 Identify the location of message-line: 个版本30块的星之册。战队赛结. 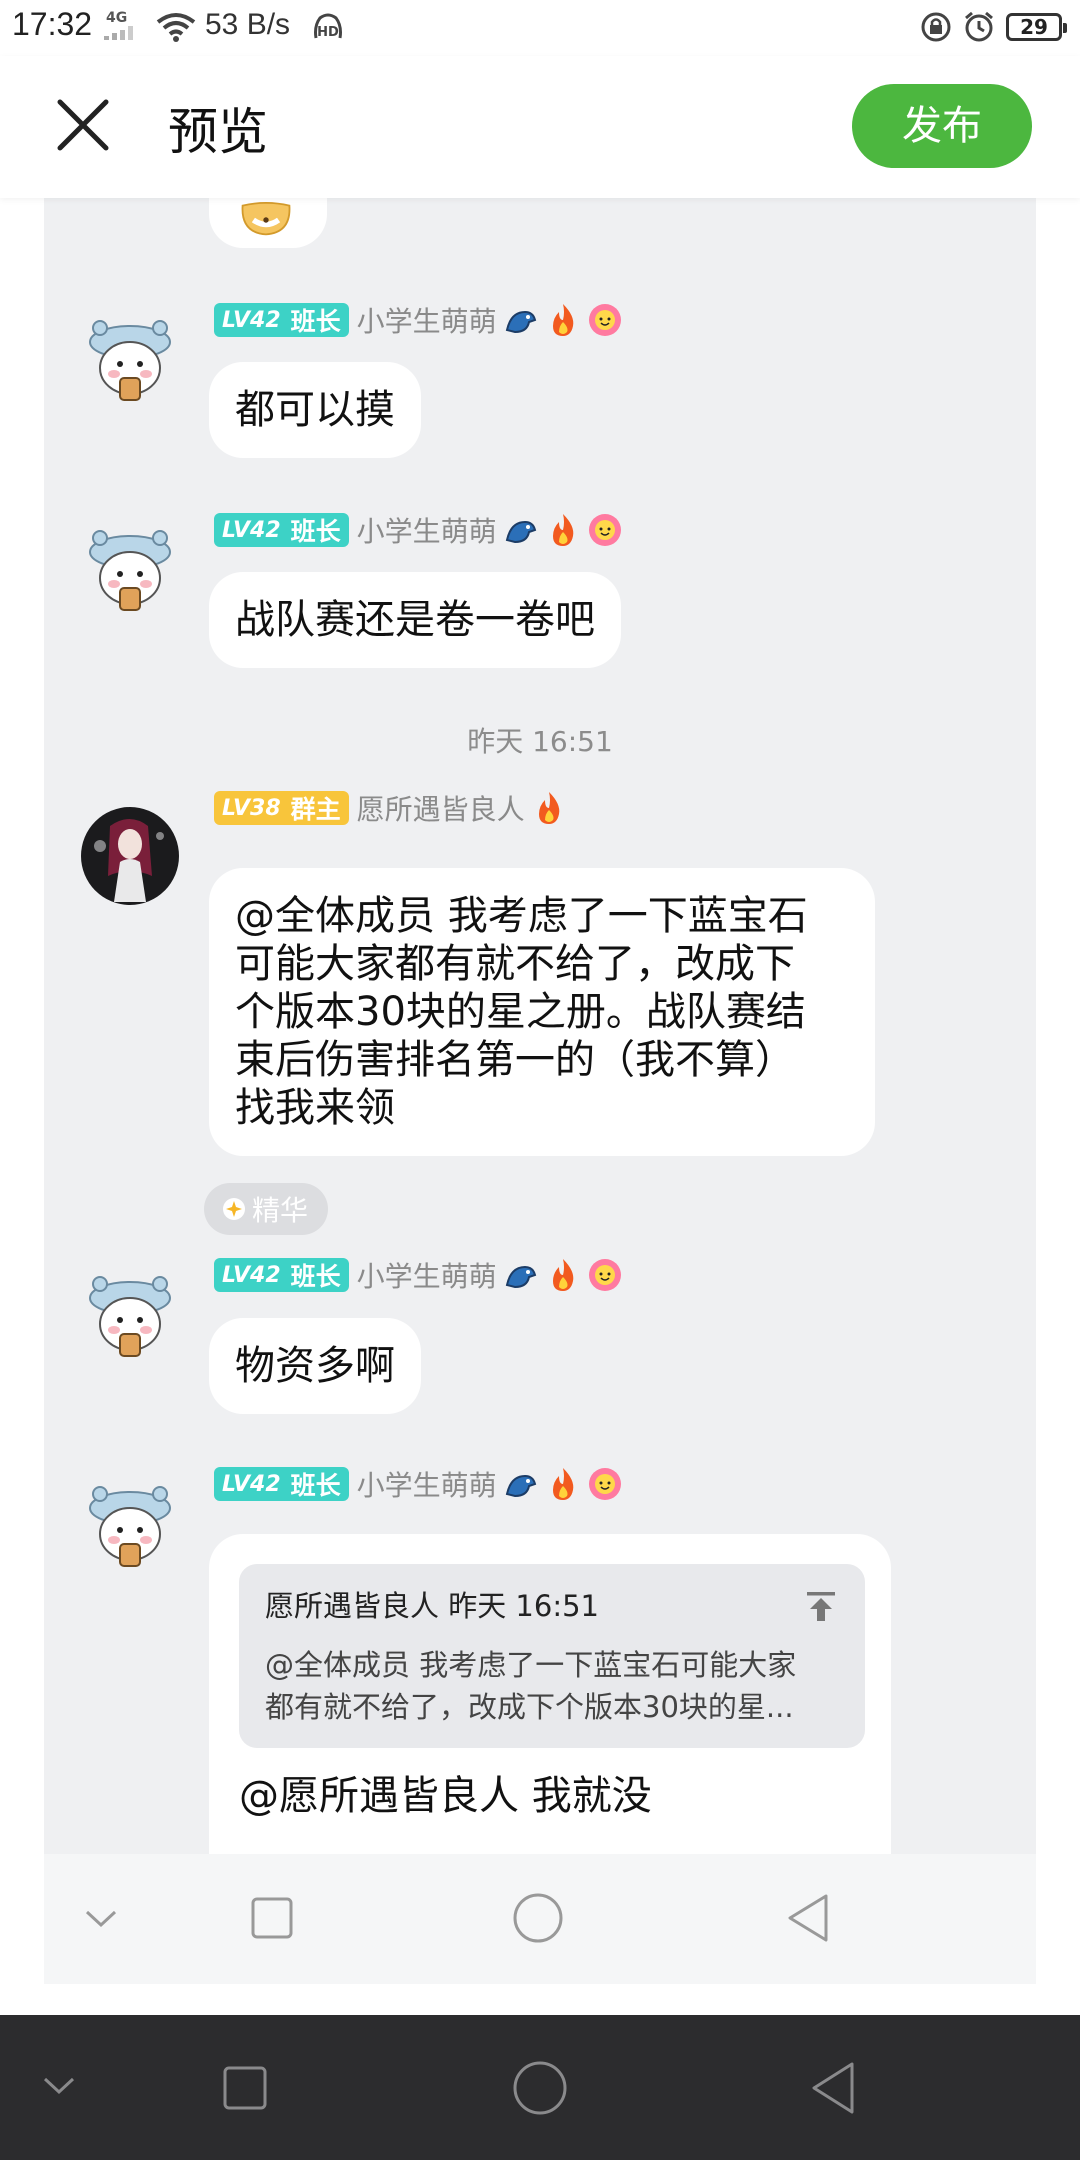
(520, 1012).